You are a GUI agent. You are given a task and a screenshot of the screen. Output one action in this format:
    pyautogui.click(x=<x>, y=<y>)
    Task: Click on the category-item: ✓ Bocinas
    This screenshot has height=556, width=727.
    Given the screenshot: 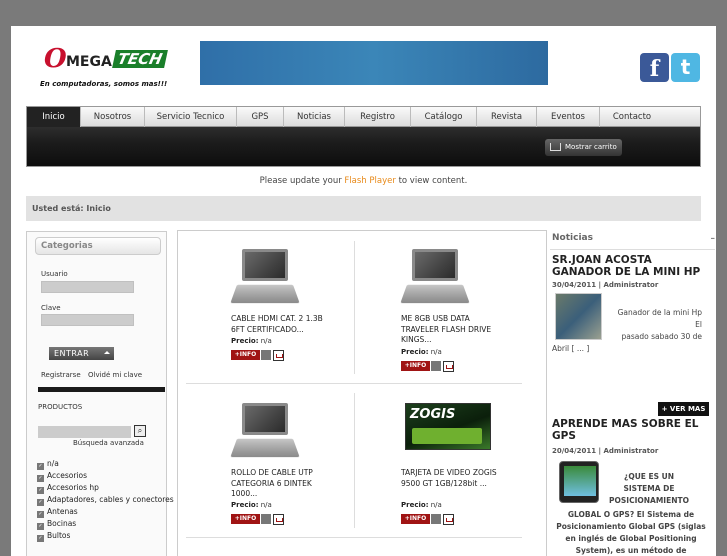 What is the action you would take?
    pyautogui.click(x=105, y=524)
    